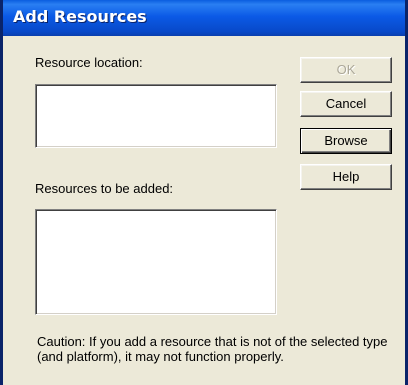 This screenshot has width=408, height=385. I want to click on title-bar: Add Resources, so click(204, 18).